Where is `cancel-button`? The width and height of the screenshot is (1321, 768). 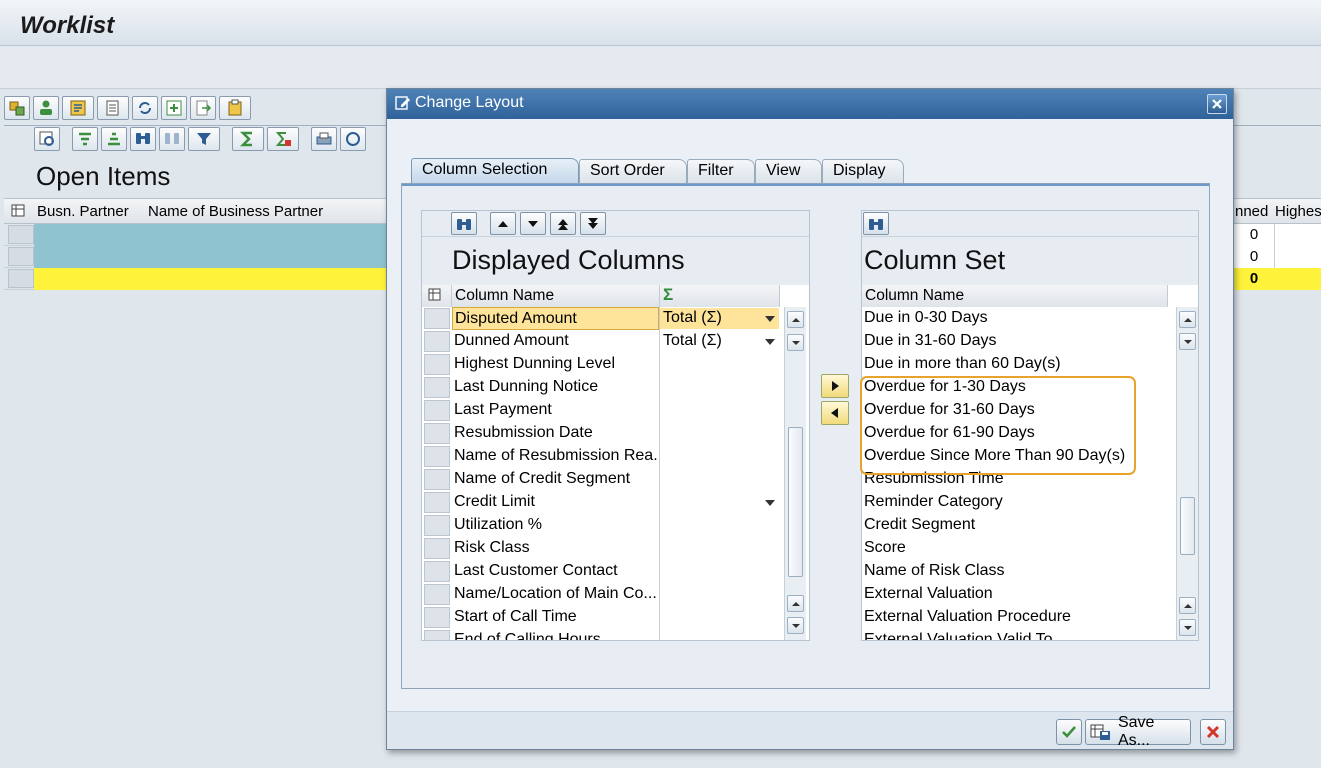
cancel-button is located at coordinates (1213, 732).